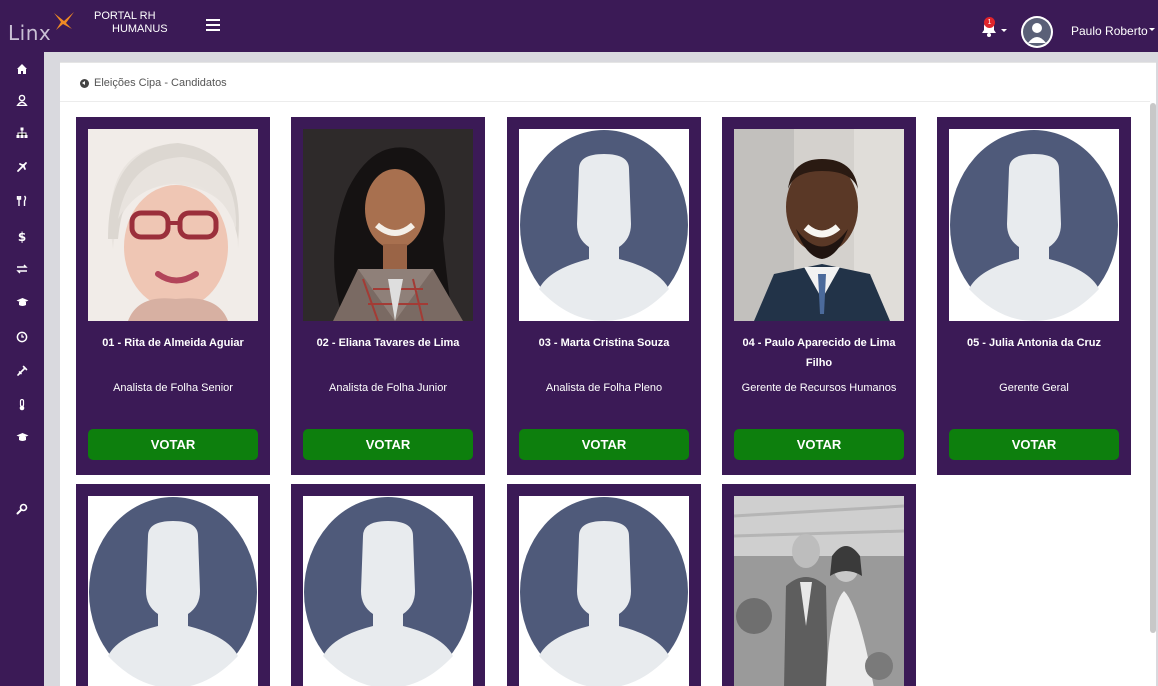 Image resolution: width=1158 pixels, height=686 pixels. I want to click on linx-logo: Linx, so click(43, 29).